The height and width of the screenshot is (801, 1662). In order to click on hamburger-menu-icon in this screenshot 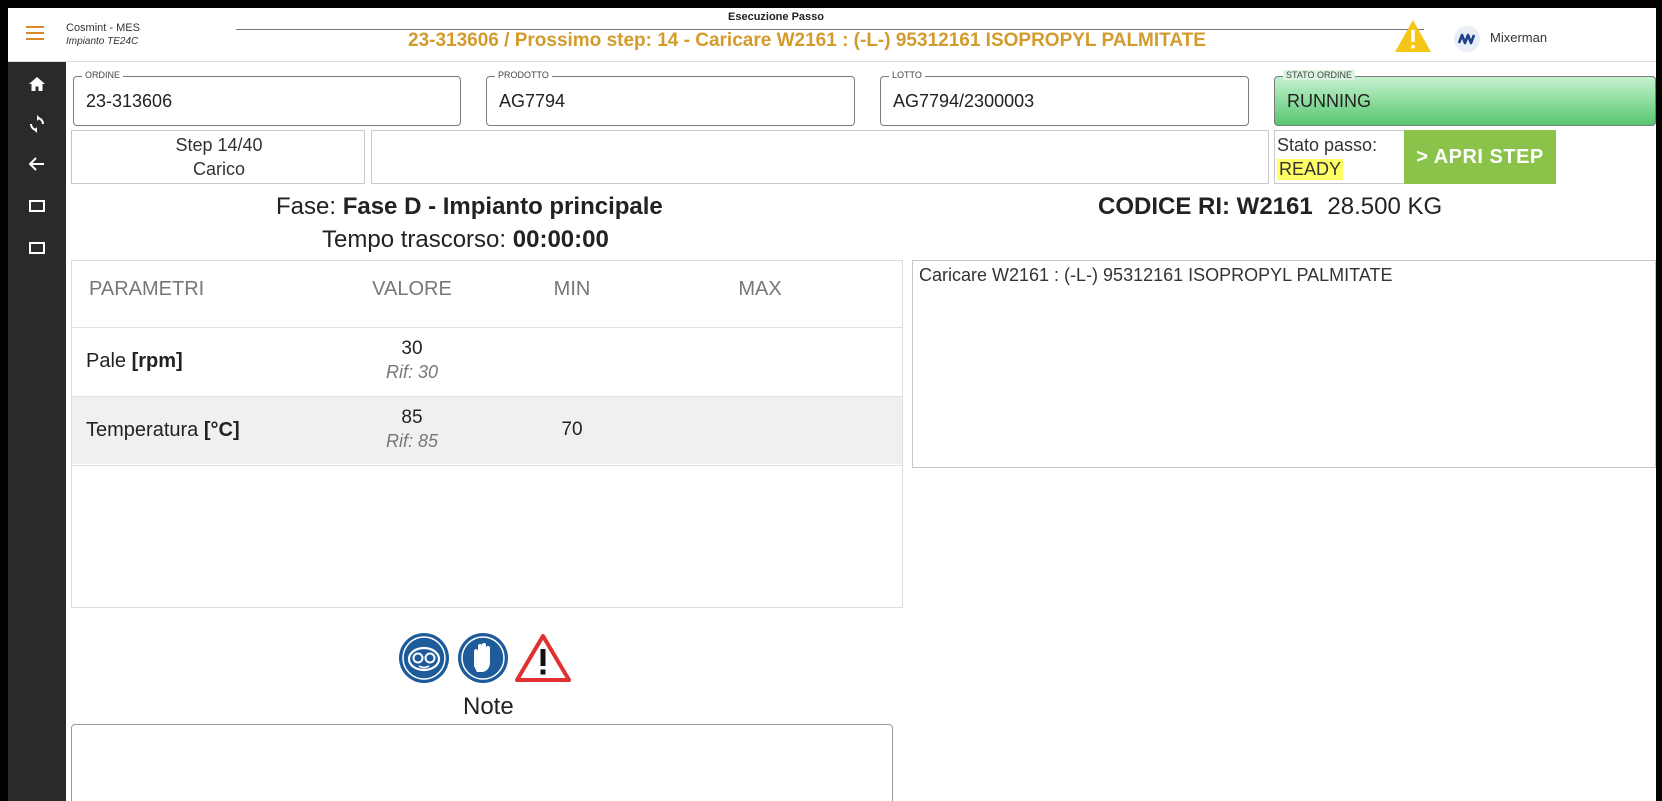, I will do `click(35, 33)`.